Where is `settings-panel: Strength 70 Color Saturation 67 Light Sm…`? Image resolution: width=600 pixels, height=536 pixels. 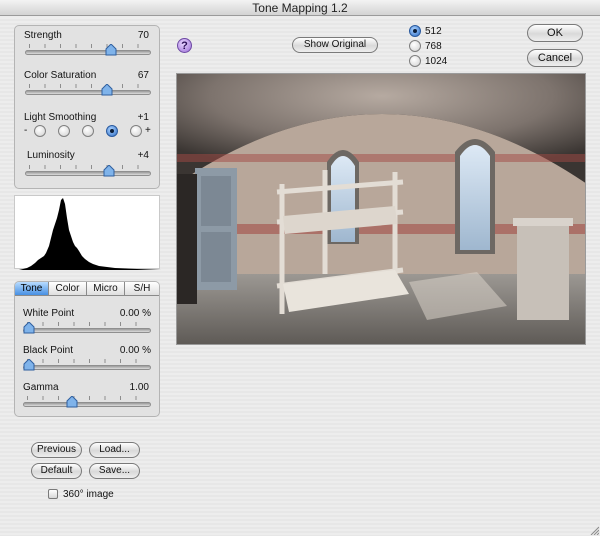
settings-panel: Strength 70 Color Saturation 67 Light Sm… is located at coordinates (87, 107).